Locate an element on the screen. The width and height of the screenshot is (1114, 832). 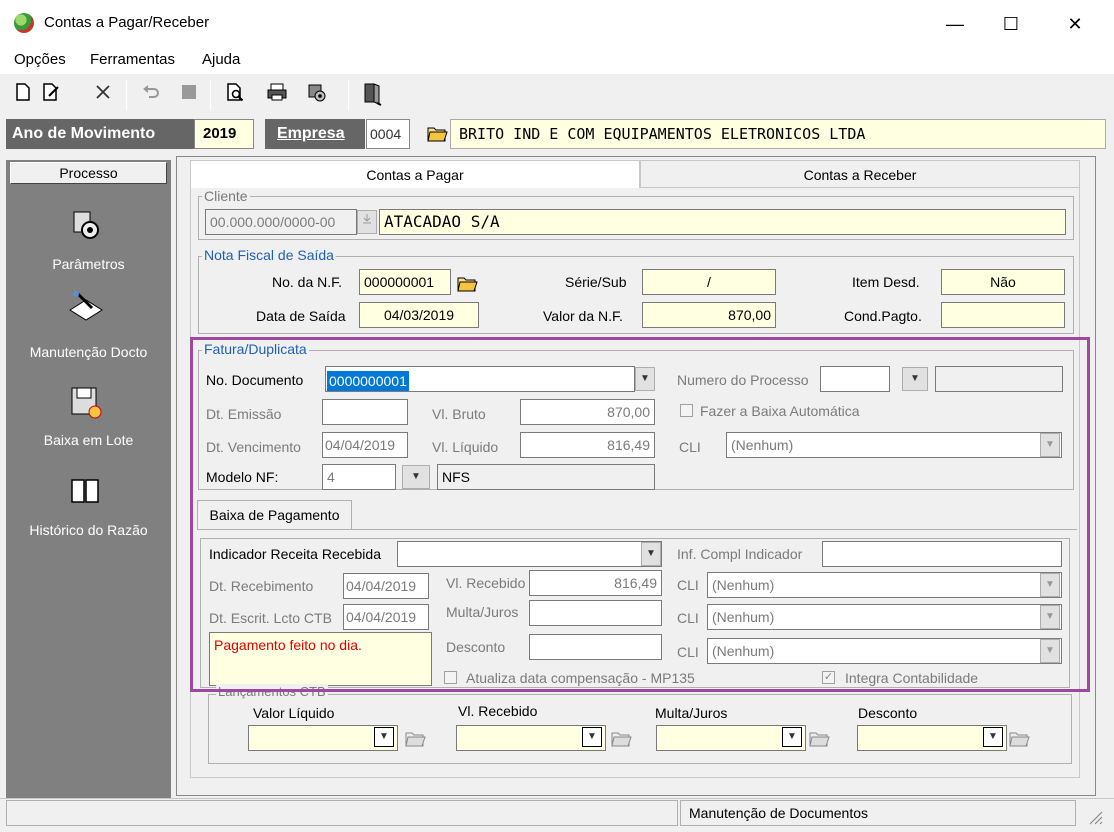
lanc-vl-recebido-folder-icon is located at coordinates (621, 738).